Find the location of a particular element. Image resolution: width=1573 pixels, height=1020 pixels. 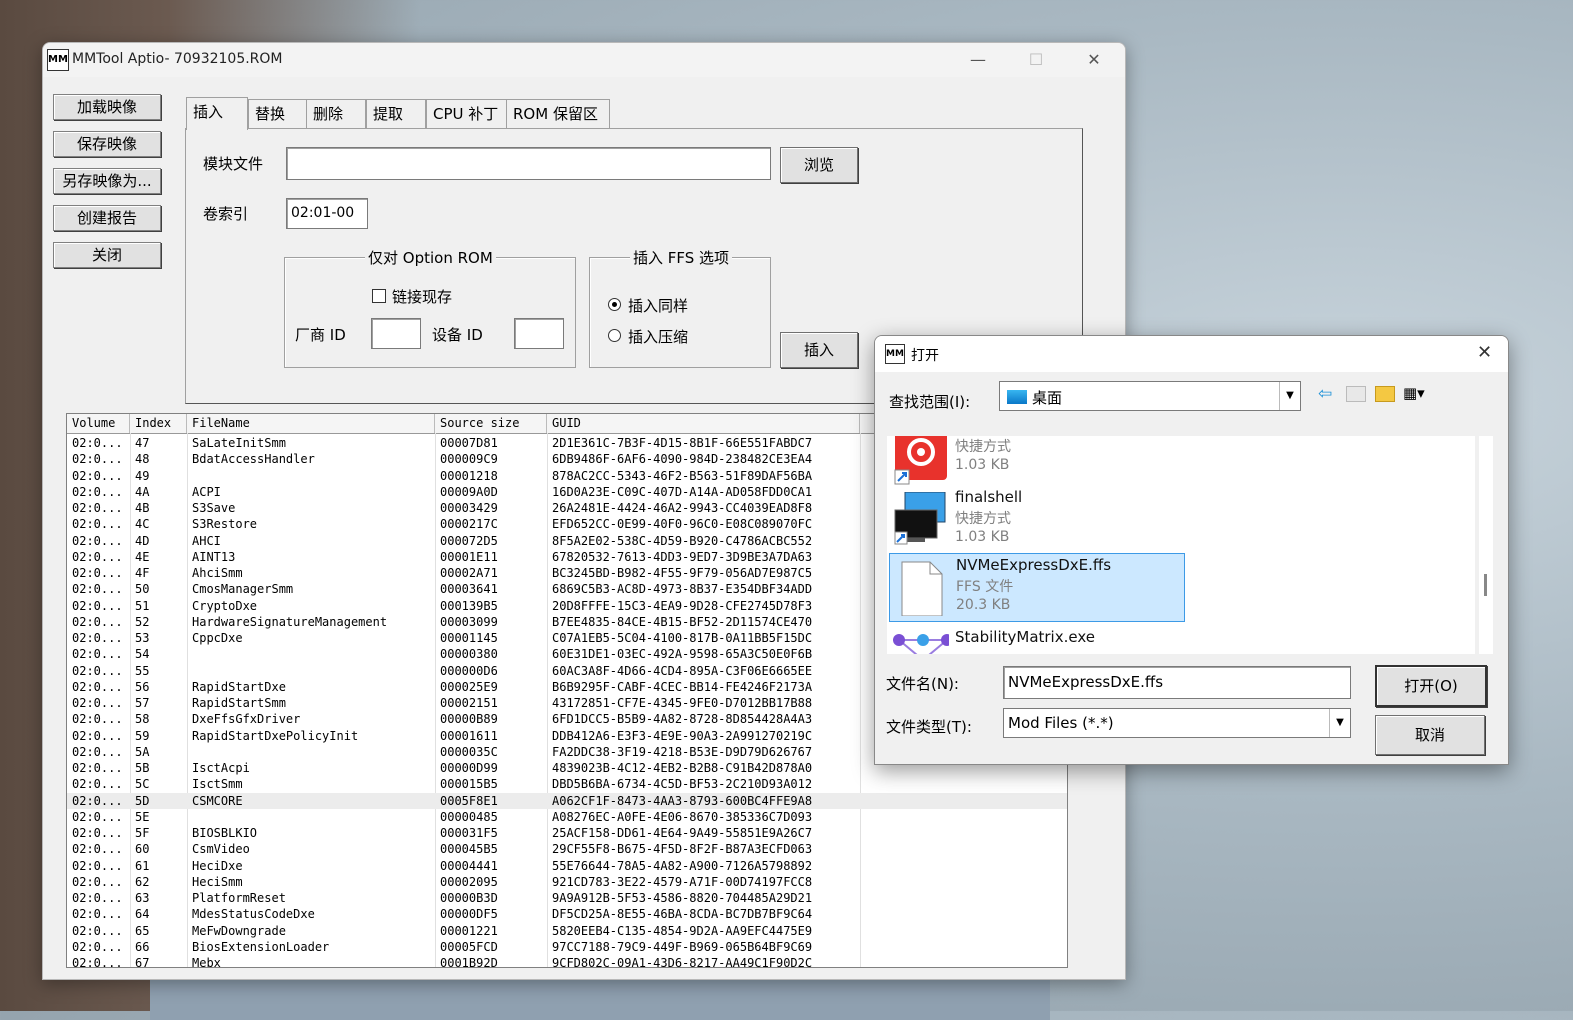

table-cell: 25ACF158-DD61-4E64-9A49-55851E9A26C7 is located at coordinates (682, 833).